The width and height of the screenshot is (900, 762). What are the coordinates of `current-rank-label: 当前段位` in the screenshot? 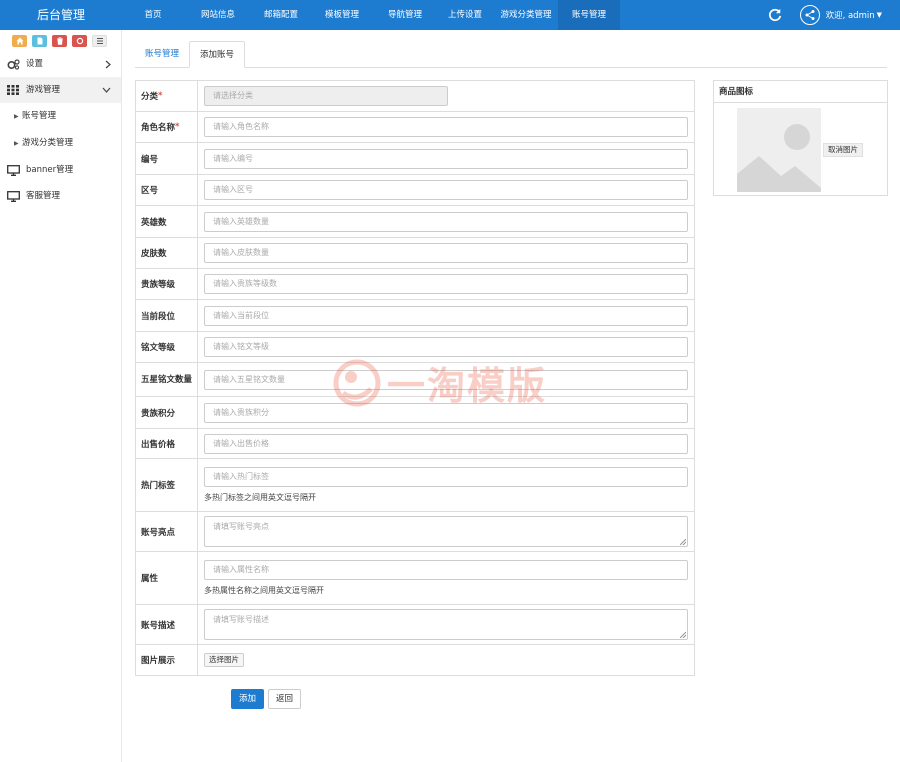 It's located at (167, 315).